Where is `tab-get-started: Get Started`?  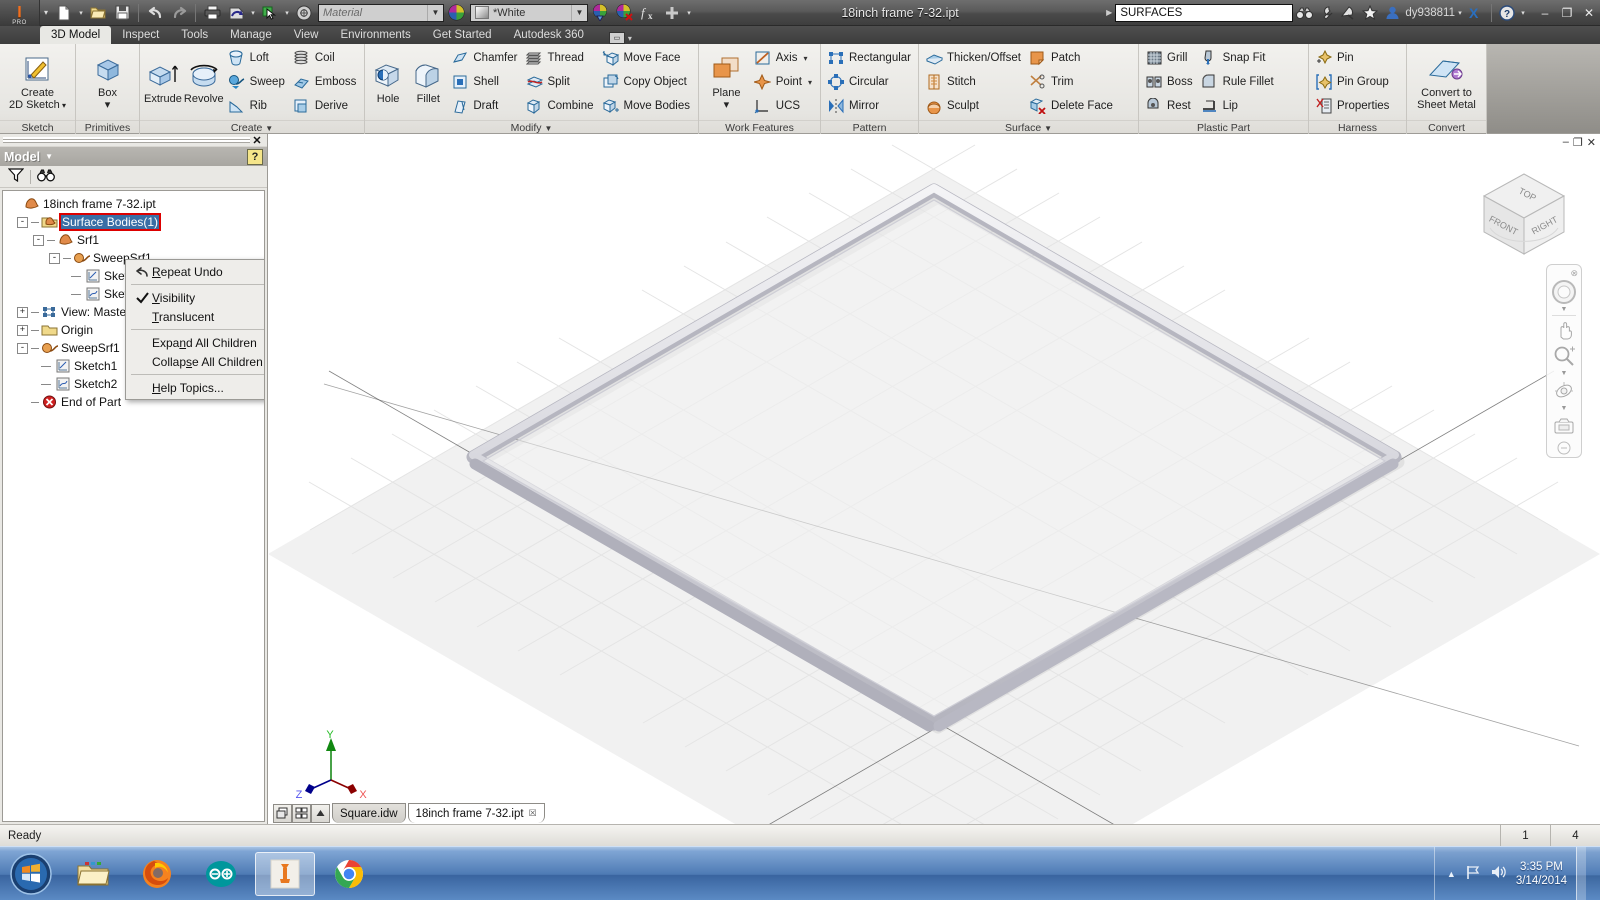 tab-get-started: Get Started is located at coordinates (462, 35).